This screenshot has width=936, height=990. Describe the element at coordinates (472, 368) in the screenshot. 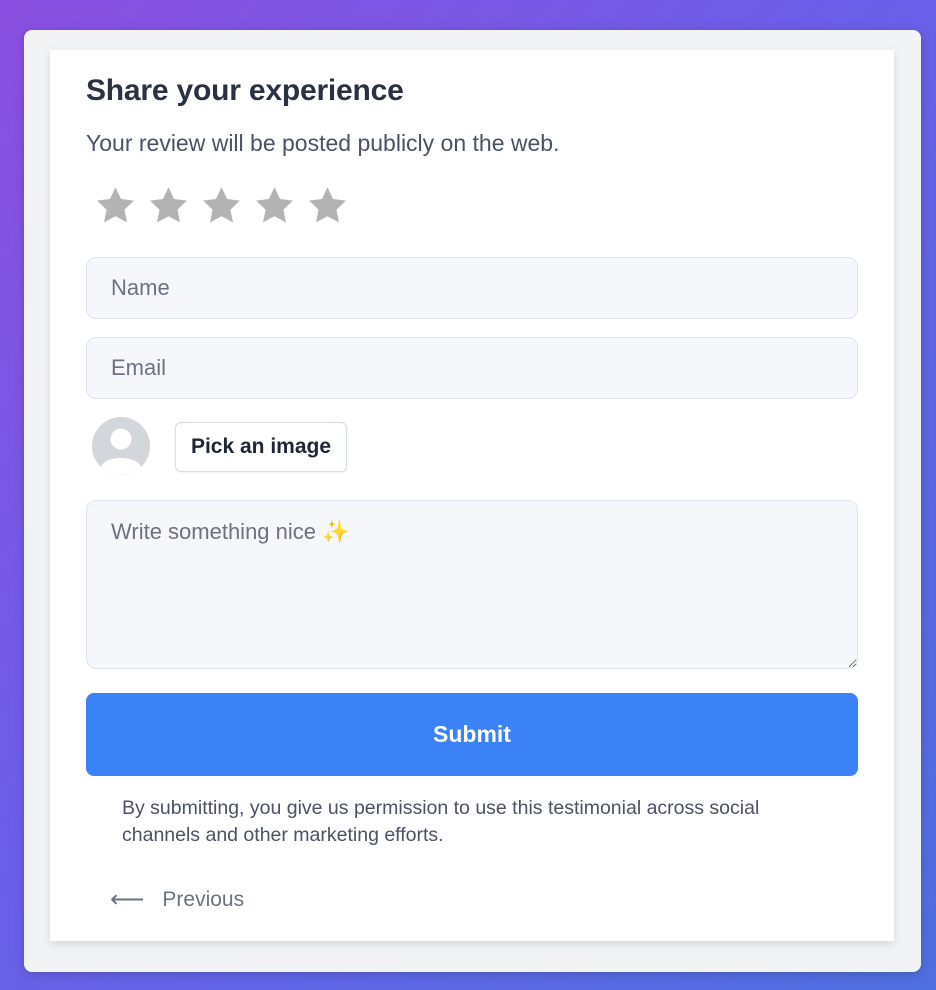

I see `email-input` at that location.